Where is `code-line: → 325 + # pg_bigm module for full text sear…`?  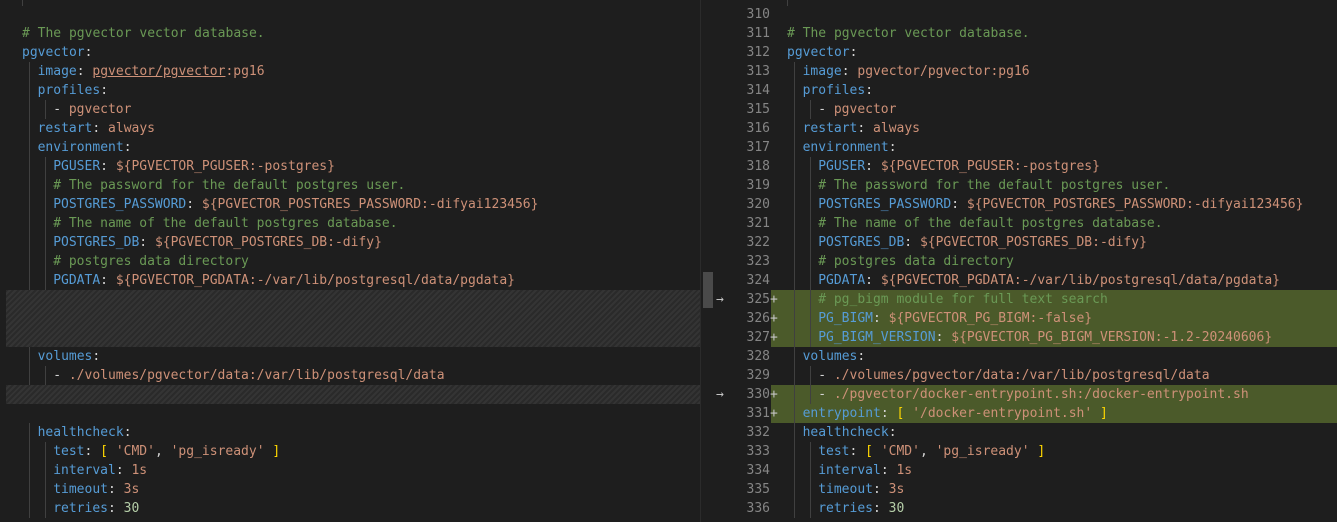
code-line: → 325 + # pg_bigm module for full text sear… is located at coordinates (1025, 299).